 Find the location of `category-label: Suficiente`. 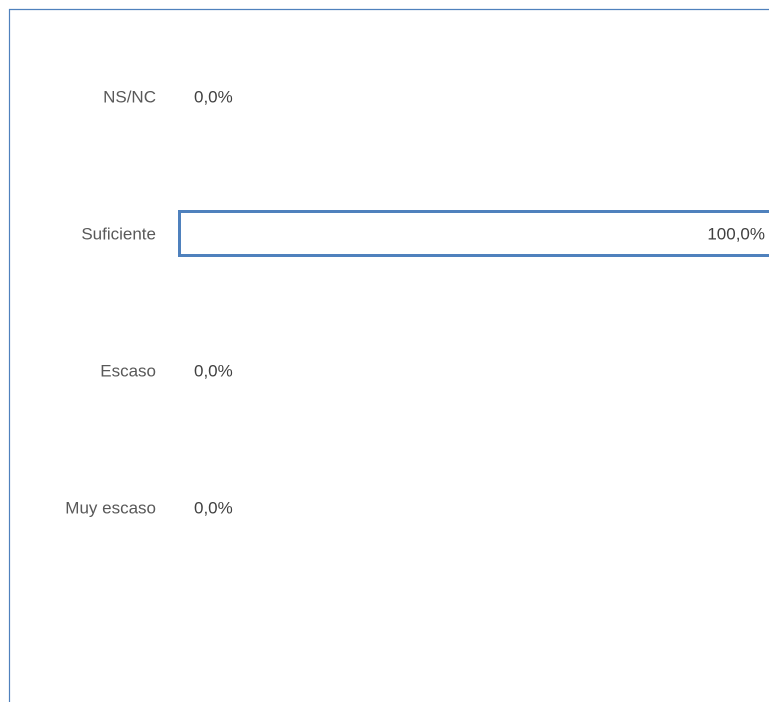

category-label: Suficiente is located at coordinates (118, 234).